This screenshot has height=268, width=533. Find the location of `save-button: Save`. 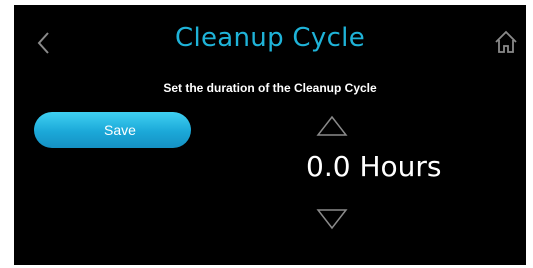

save-button: Save is located at coordinates (112, 130).